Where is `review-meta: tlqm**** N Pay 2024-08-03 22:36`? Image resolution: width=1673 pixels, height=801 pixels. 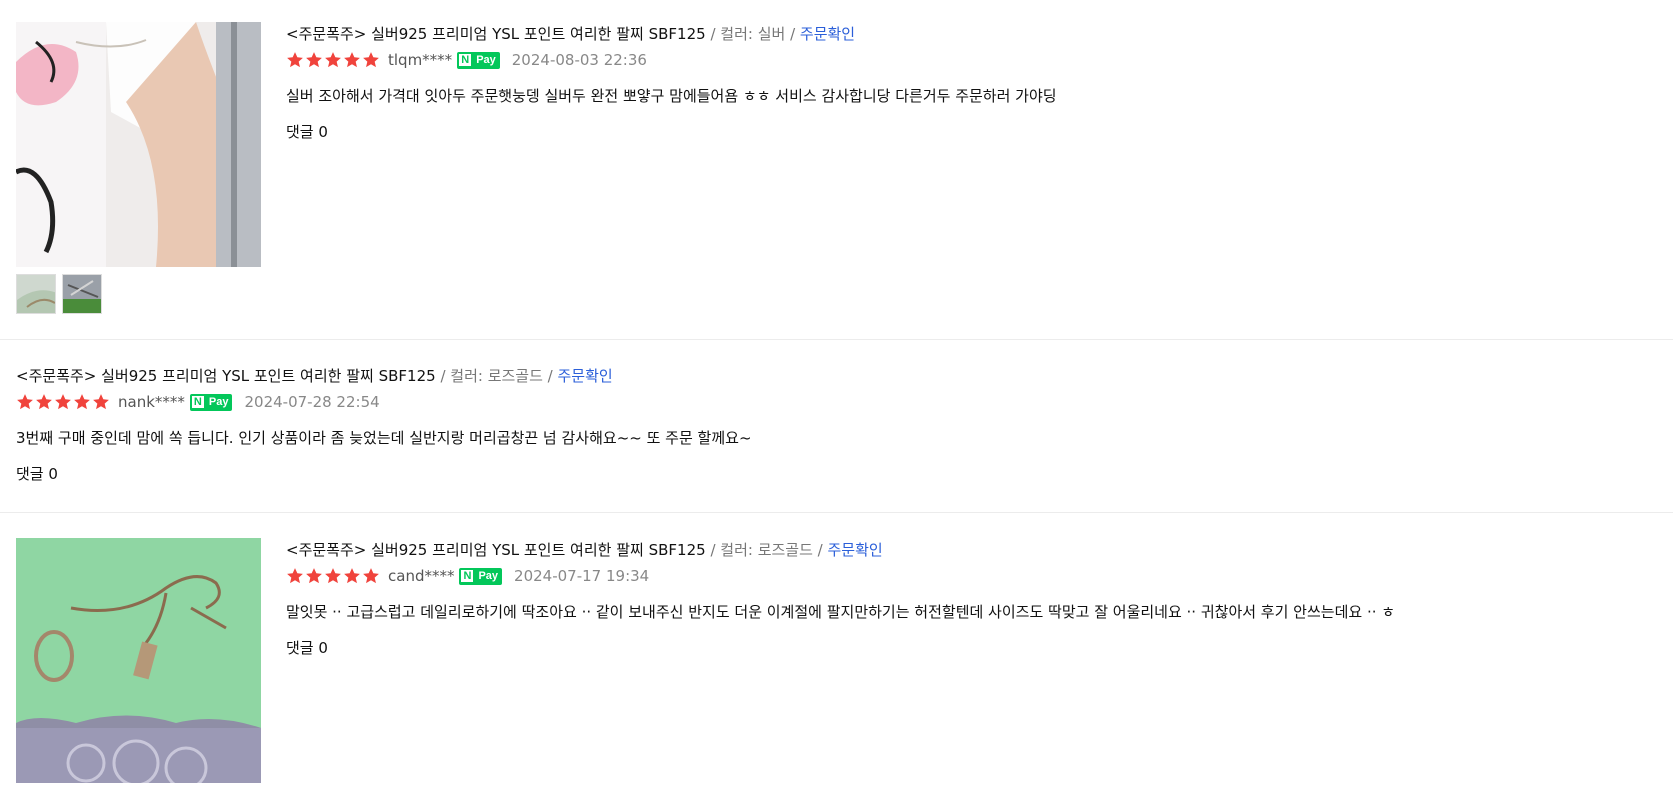 review-meta: tlqm**** N Pay 2024-08-03 22:36 is located at coordinates (671, 60).